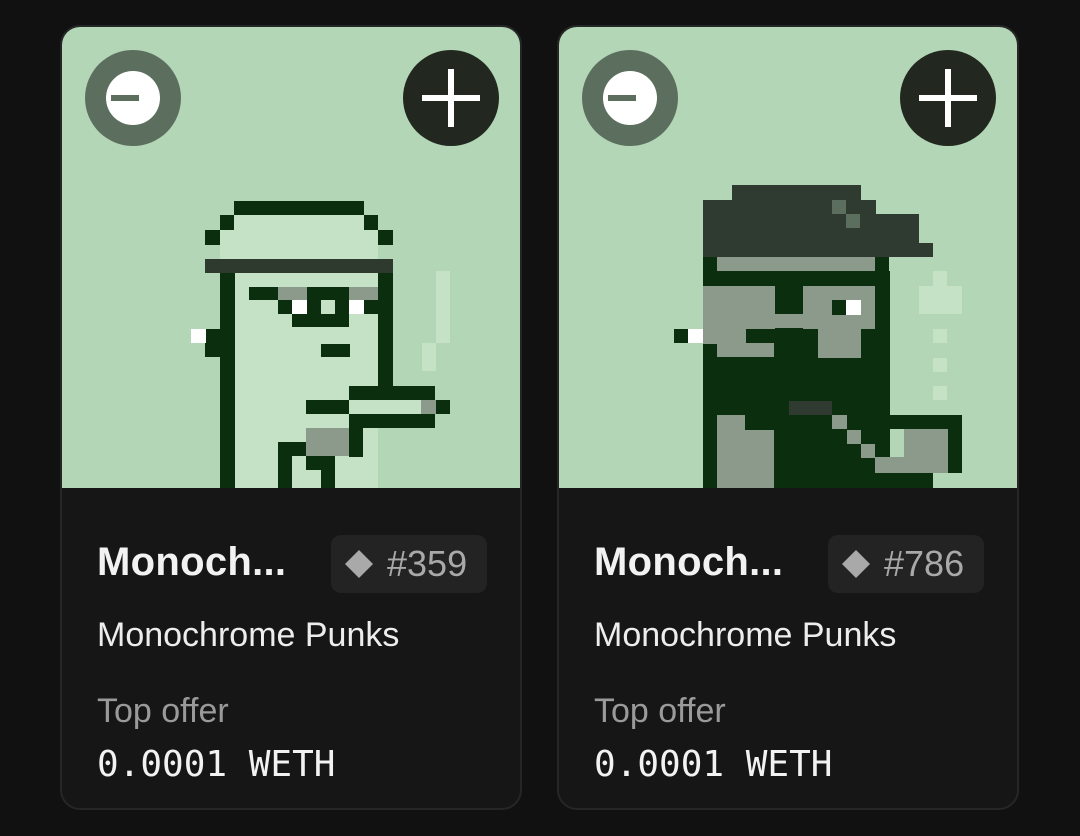 This screenshot has width=1080, height=836. Describe the element at coordinates (924, 563) in the screenshot. I see `token-id: #786` at that location.